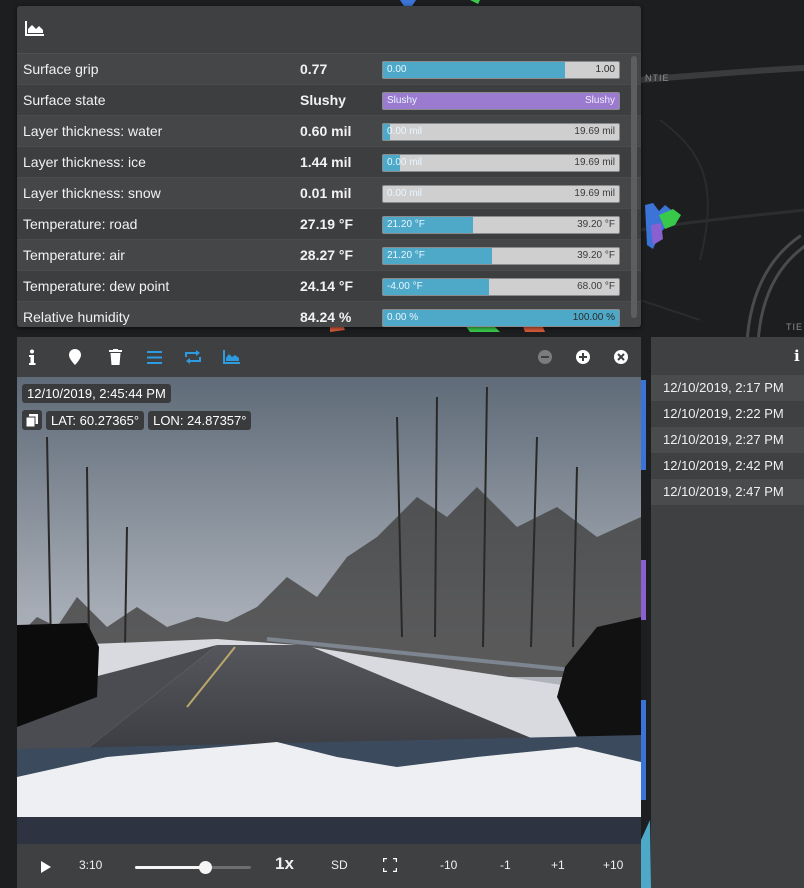 The width and height of the screenshot is (804, 888). Describe the element at coordinates (505, 865) in the screenshot. I see `skip-back-1-button: -1` at that location.